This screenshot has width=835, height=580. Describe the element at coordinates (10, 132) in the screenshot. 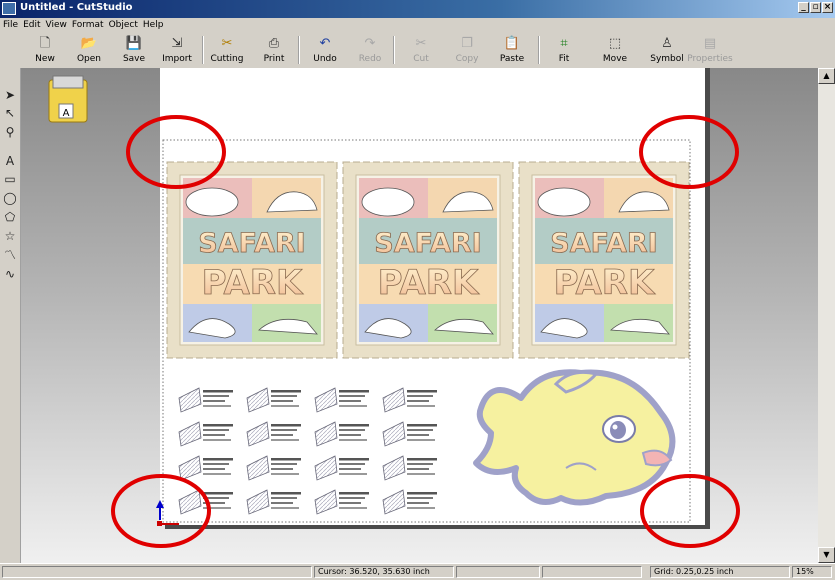

I see `zoom-icon: ⚲` at that location.